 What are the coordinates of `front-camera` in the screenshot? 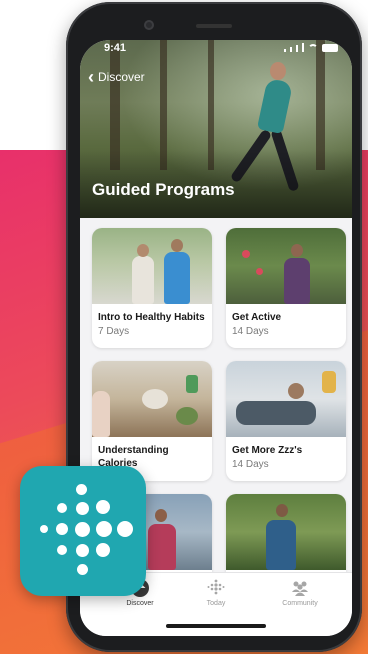 It's located at (149, 25).